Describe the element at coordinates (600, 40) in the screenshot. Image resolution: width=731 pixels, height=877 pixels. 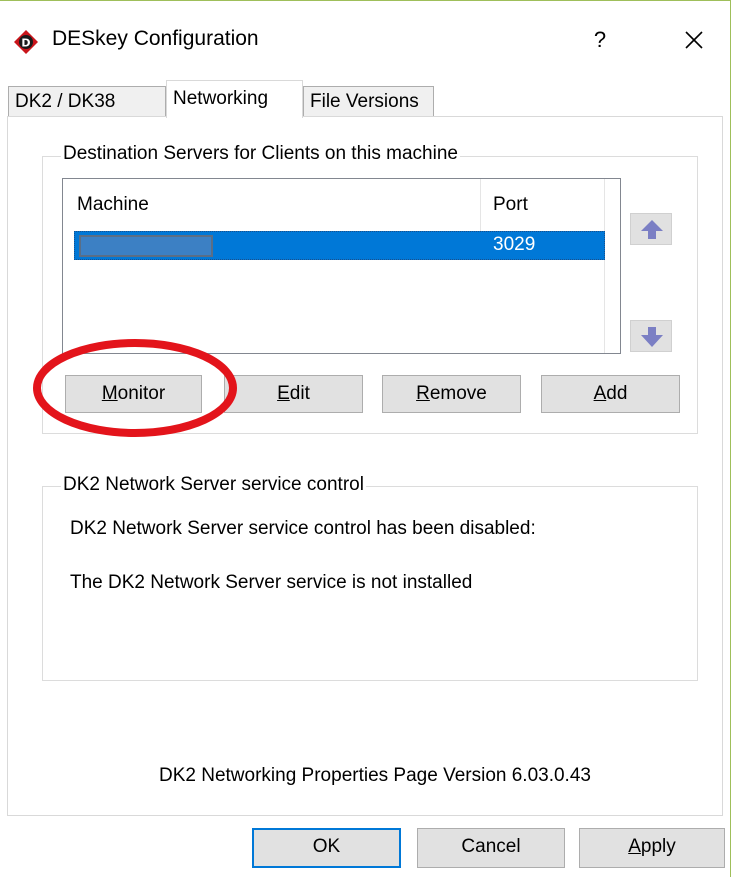
I see `help-button: ?` at that location.